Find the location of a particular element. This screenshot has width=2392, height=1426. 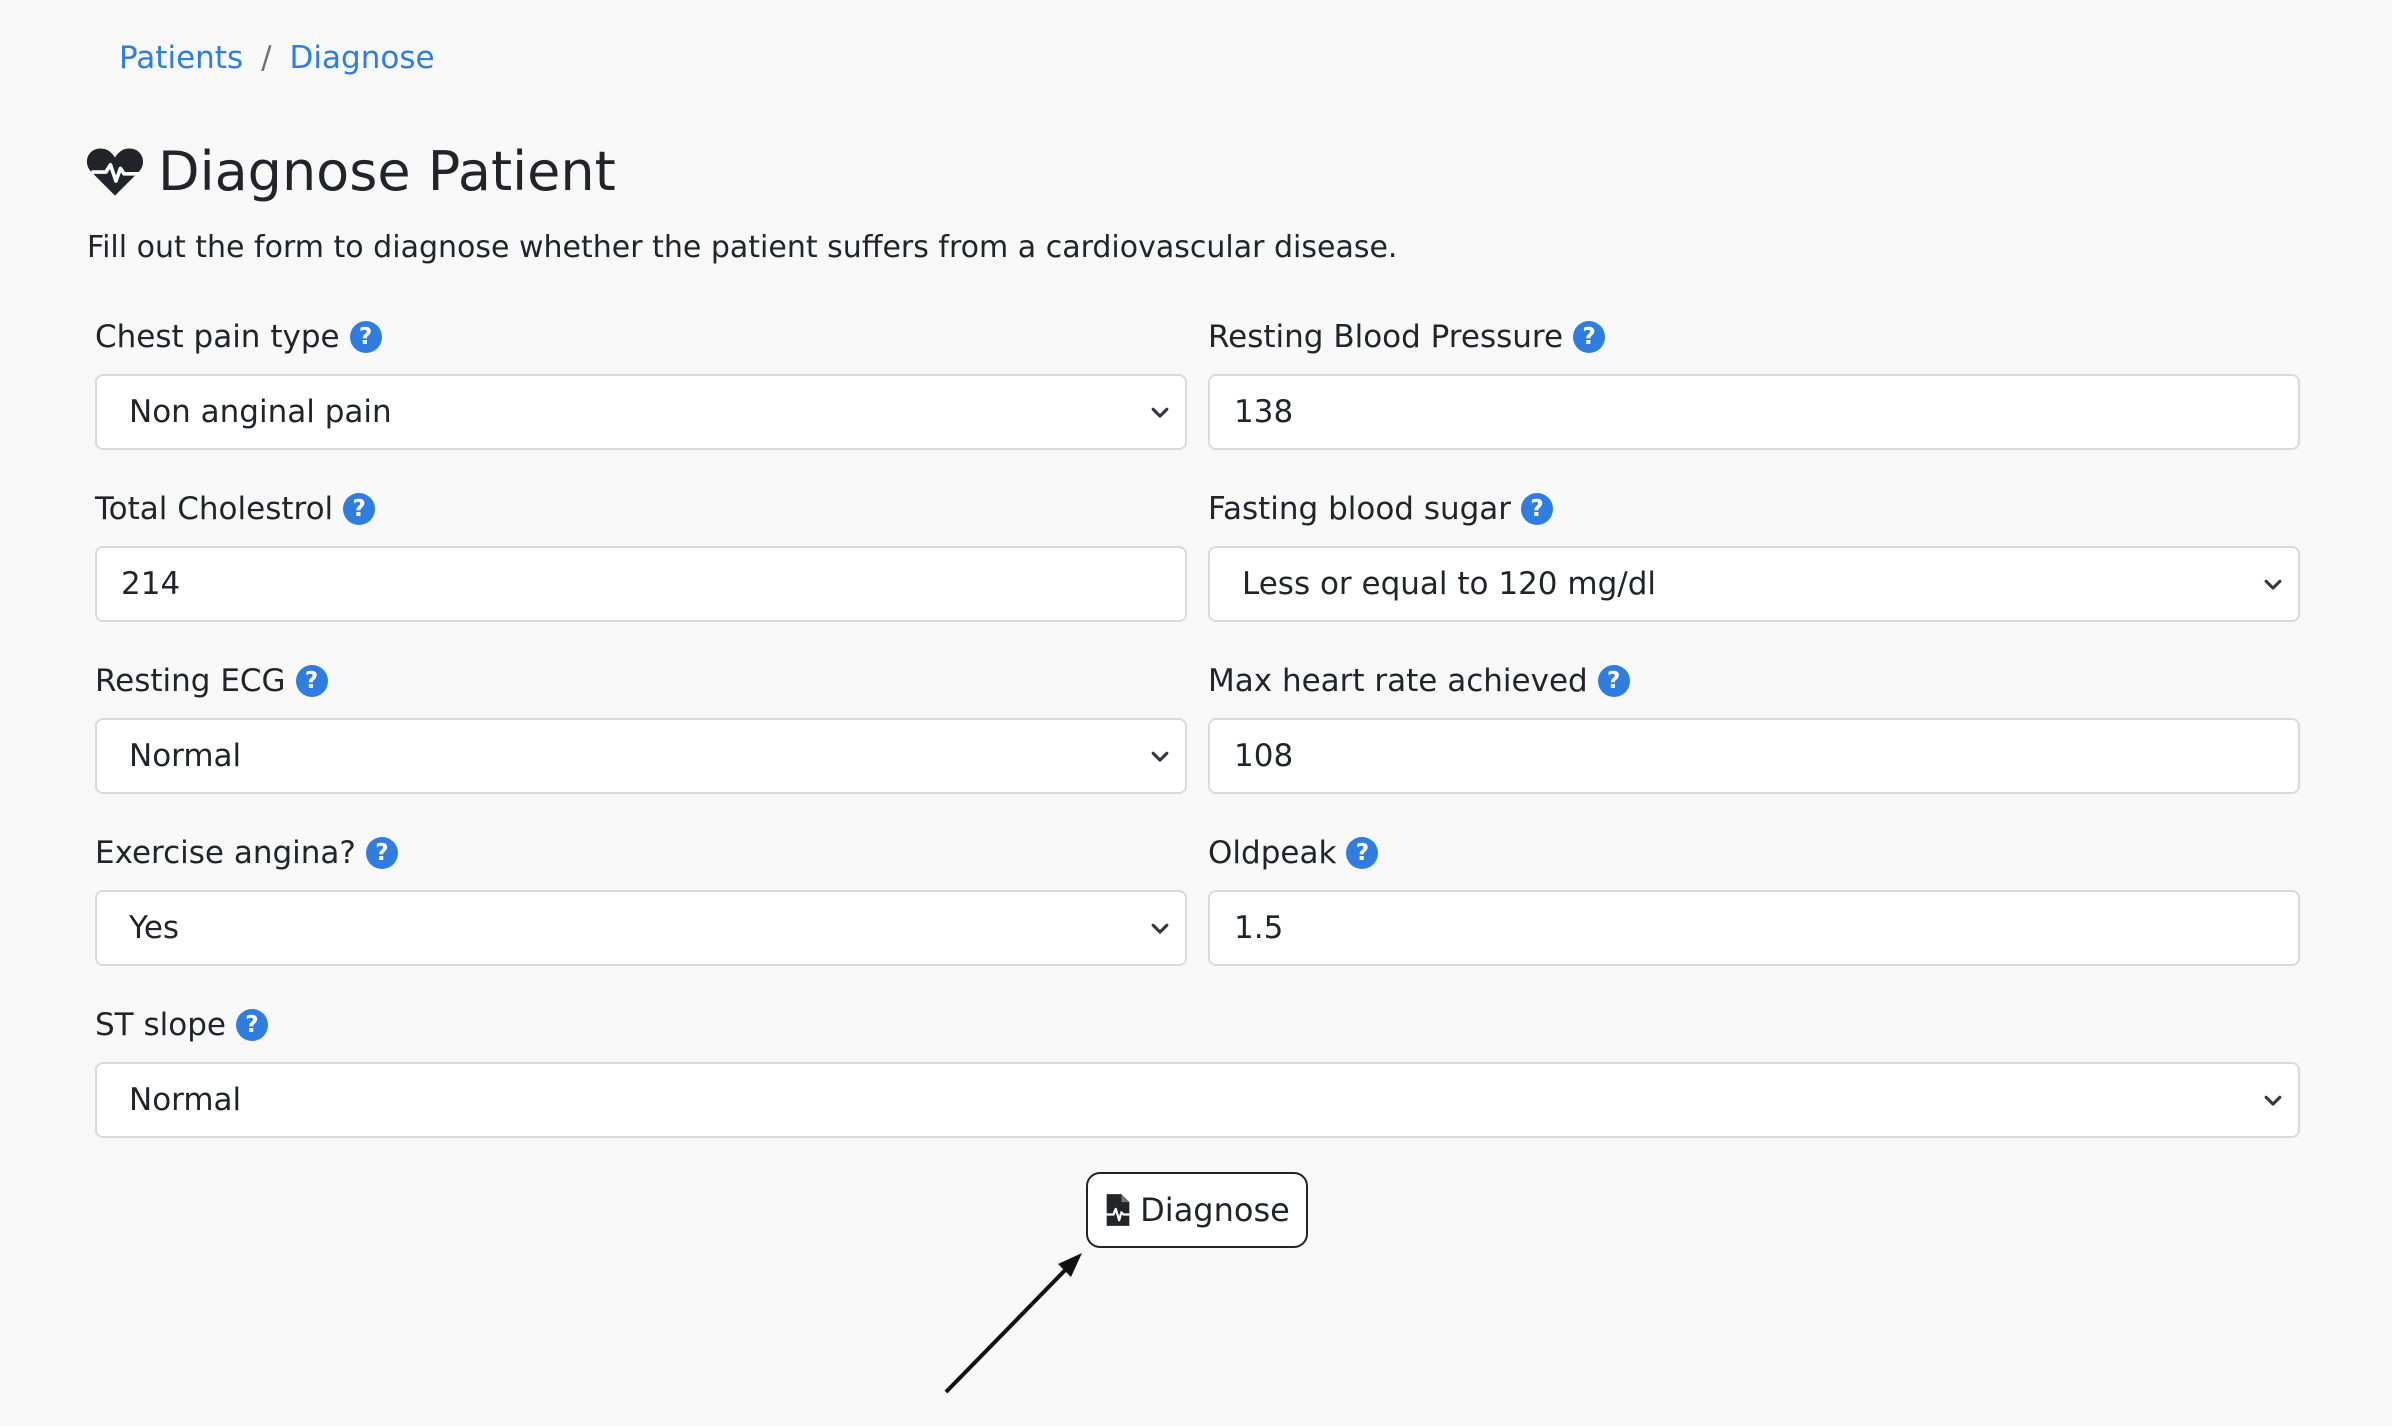

max-hr-label: Max heart rate achieved is located at coordinates (1398, 681).